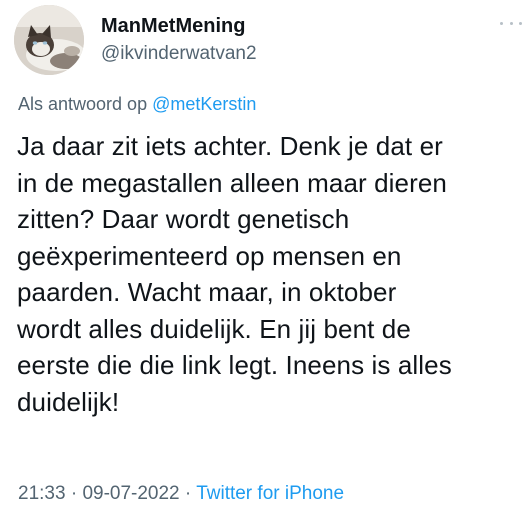  I want to click on tweet-date: 09-07-2022, so click(130, 493).